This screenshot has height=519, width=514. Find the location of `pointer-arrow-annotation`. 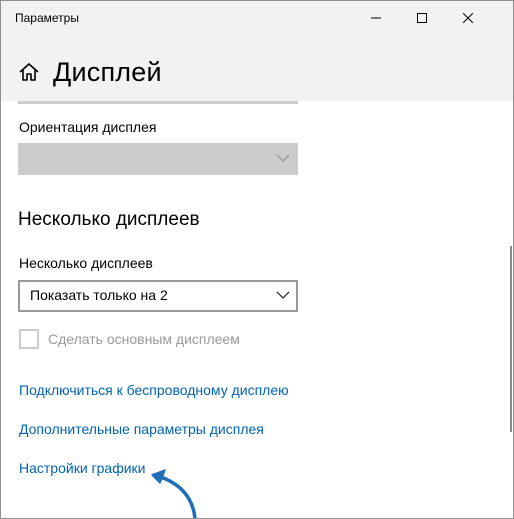

pointer-arrow-annotation is located at coordinates (174, 493).